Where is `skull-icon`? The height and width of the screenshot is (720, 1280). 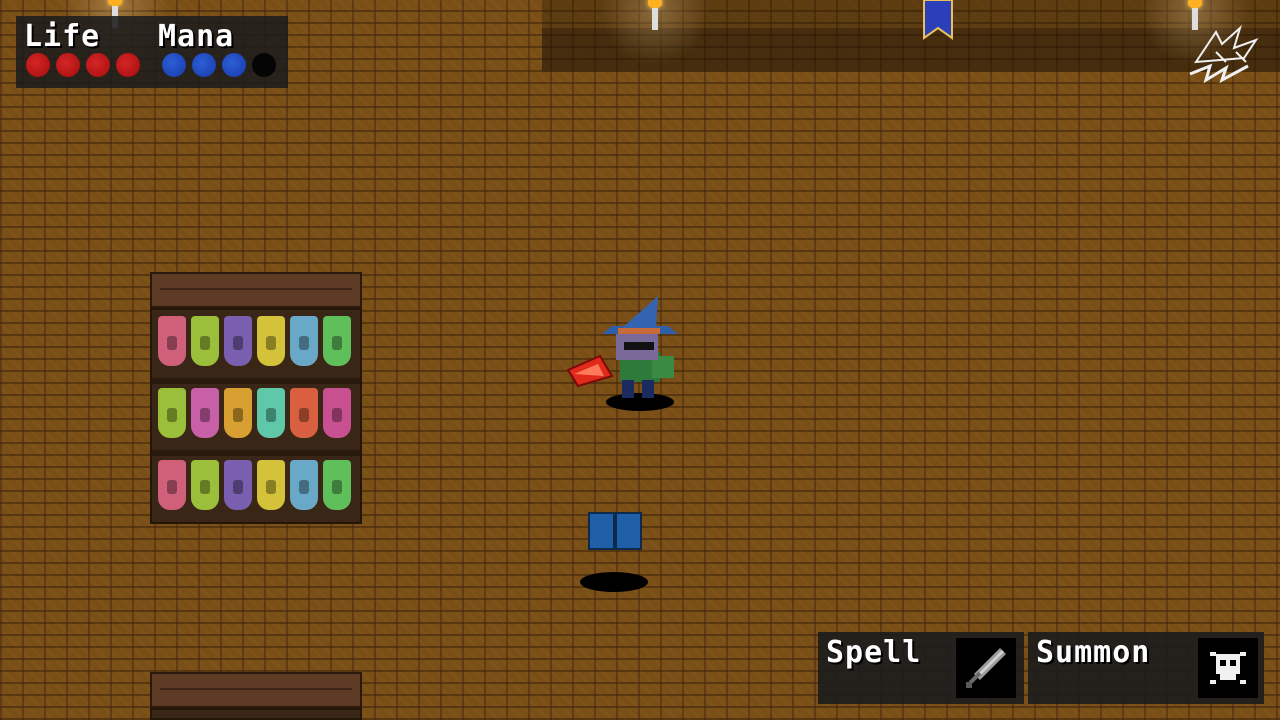
skull-icon is located at coordinates (1228, 668).